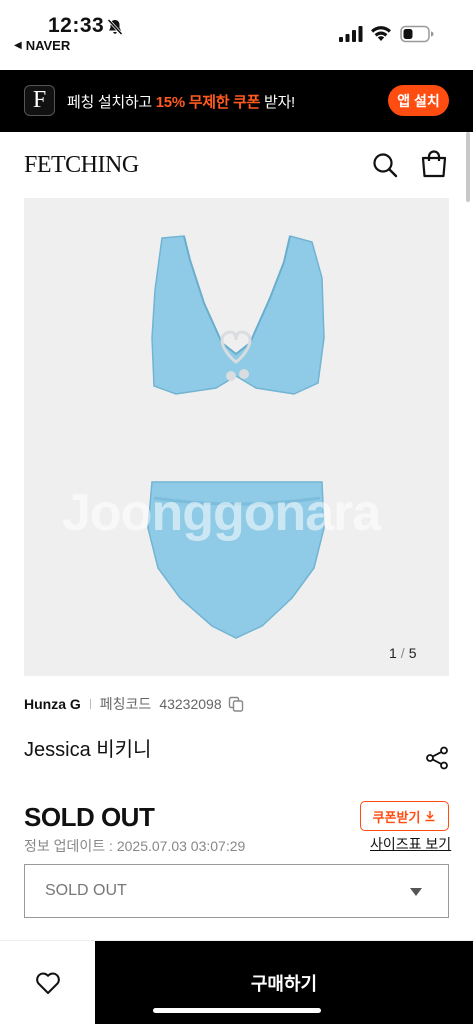  I want to click on meta-divider, so click(90, 704).